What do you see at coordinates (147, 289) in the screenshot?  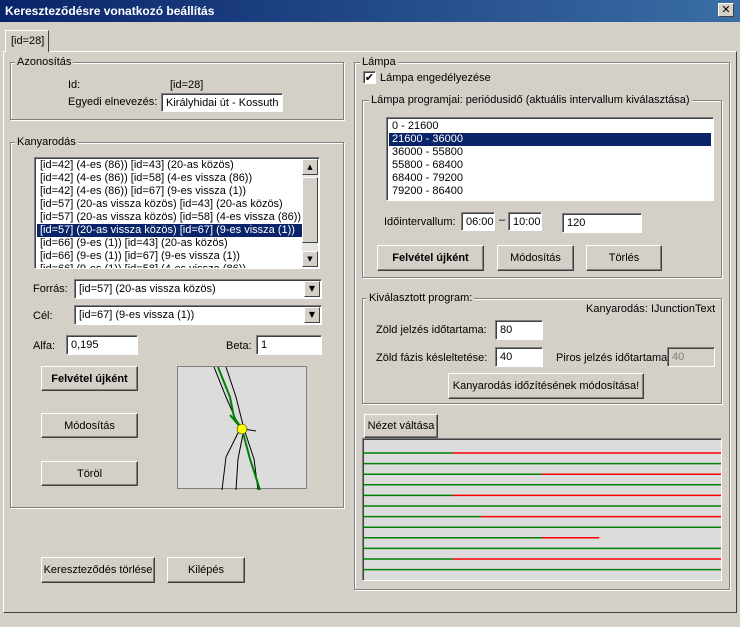 I see `source-select-value: [id=57] (20-as vissza közös)` at bounding box center [147, 289].